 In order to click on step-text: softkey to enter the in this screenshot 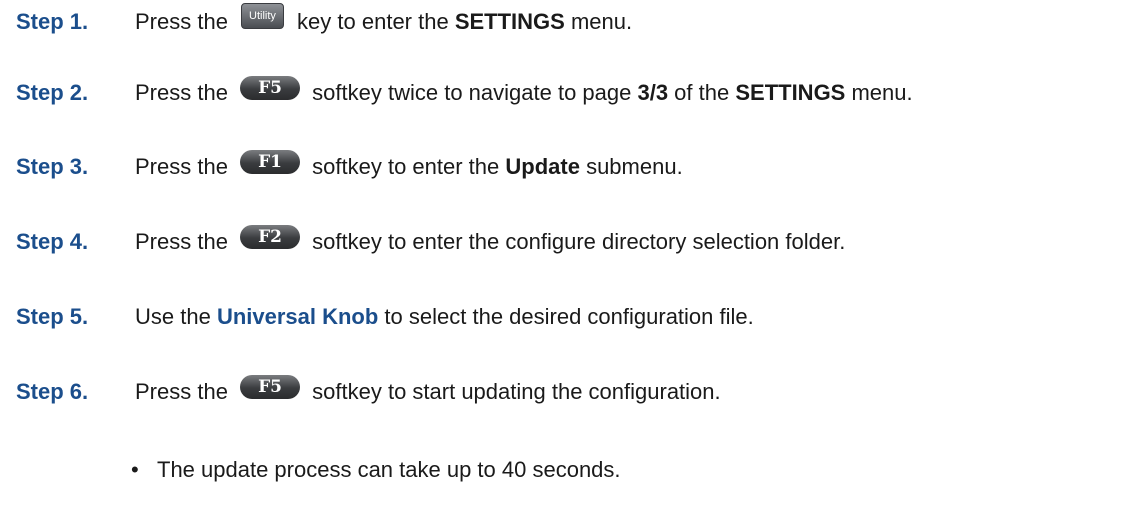, I will do `click(406, 166)`.